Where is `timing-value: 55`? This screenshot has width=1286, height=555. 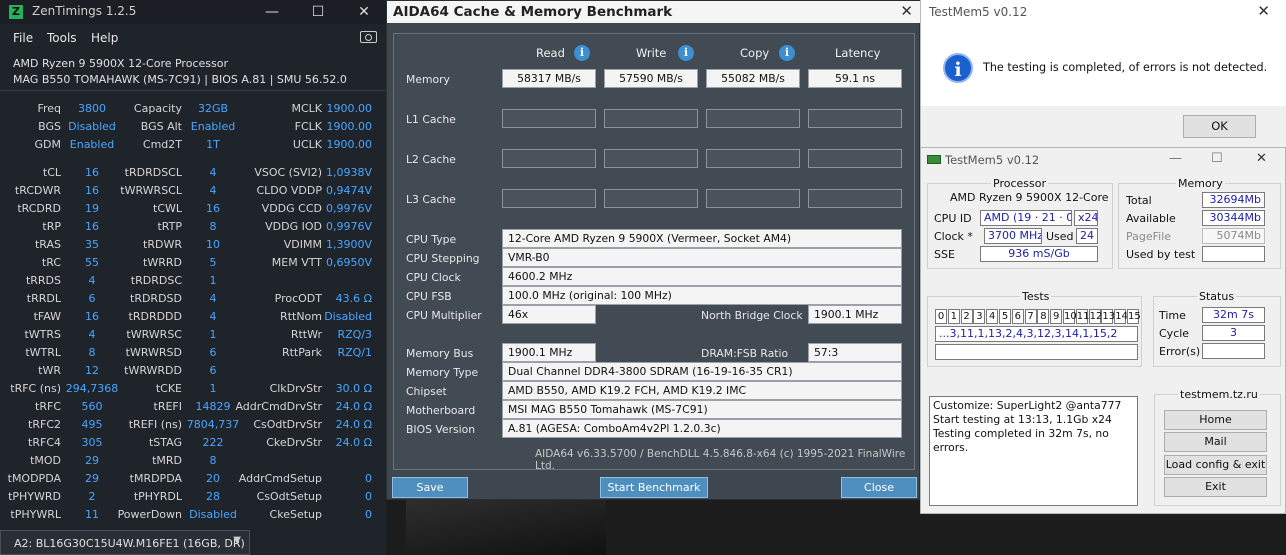
timing-value: 55 is located at coordinates (92, 262).